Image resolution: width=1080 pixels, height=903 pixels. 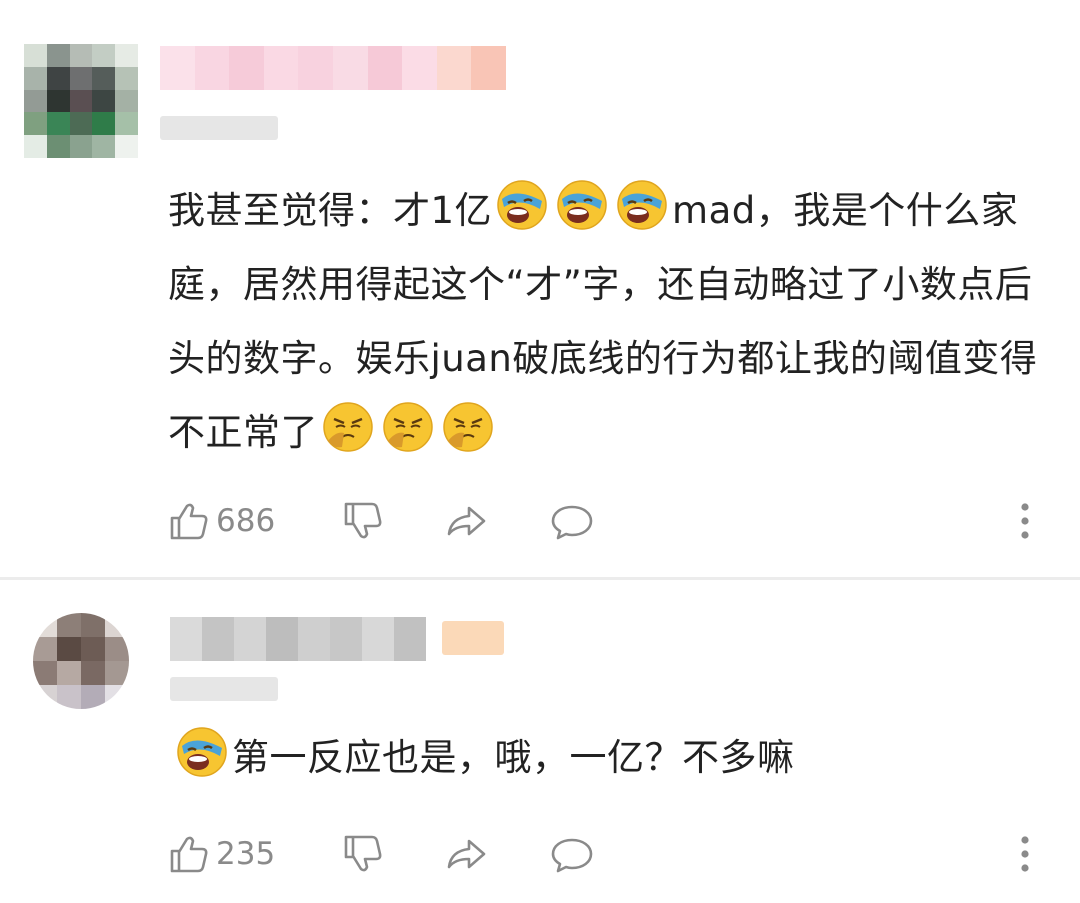 I want to click on comment-actions: 235, so click(x=608, y=854).